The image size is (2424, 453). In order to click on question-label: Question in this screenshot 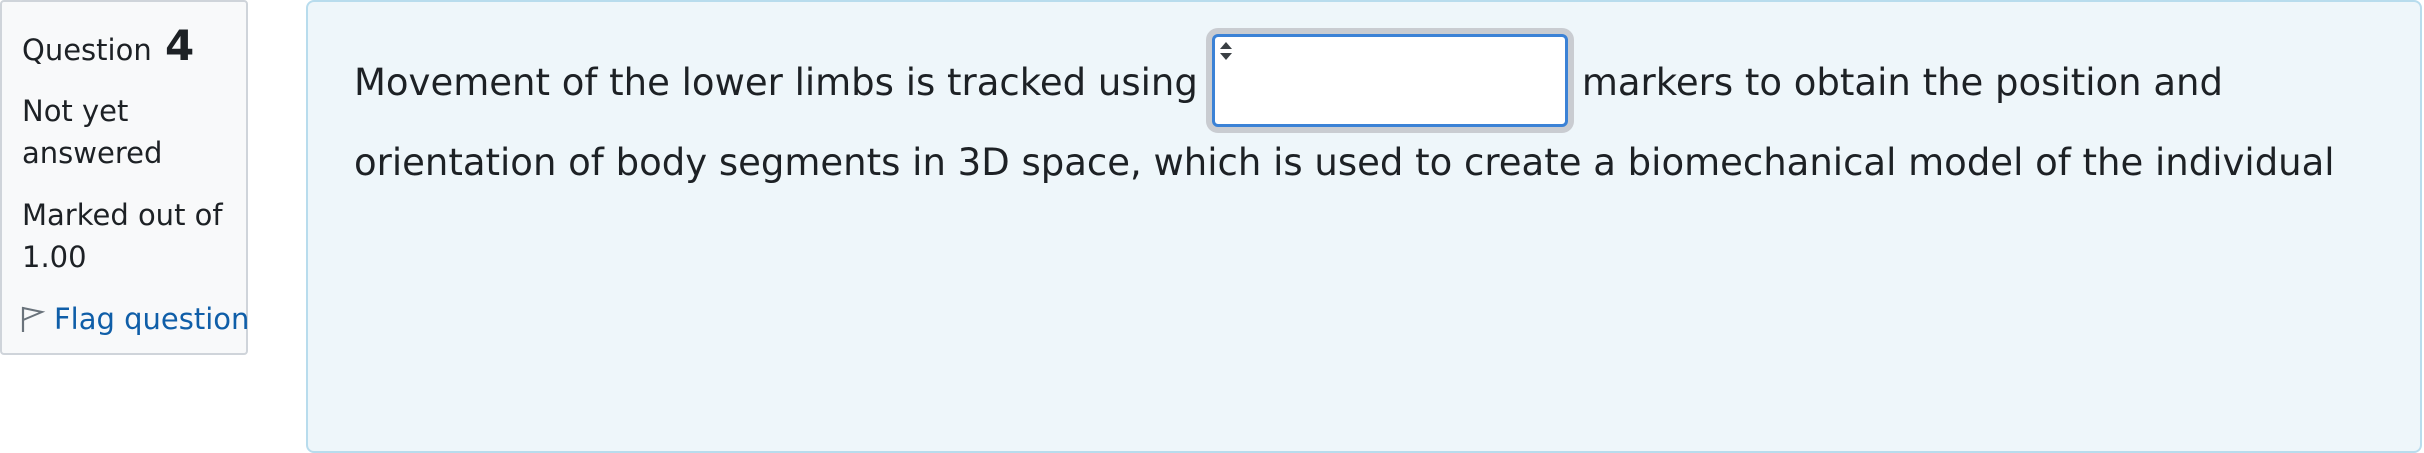, I will do `click(87, 50)`.